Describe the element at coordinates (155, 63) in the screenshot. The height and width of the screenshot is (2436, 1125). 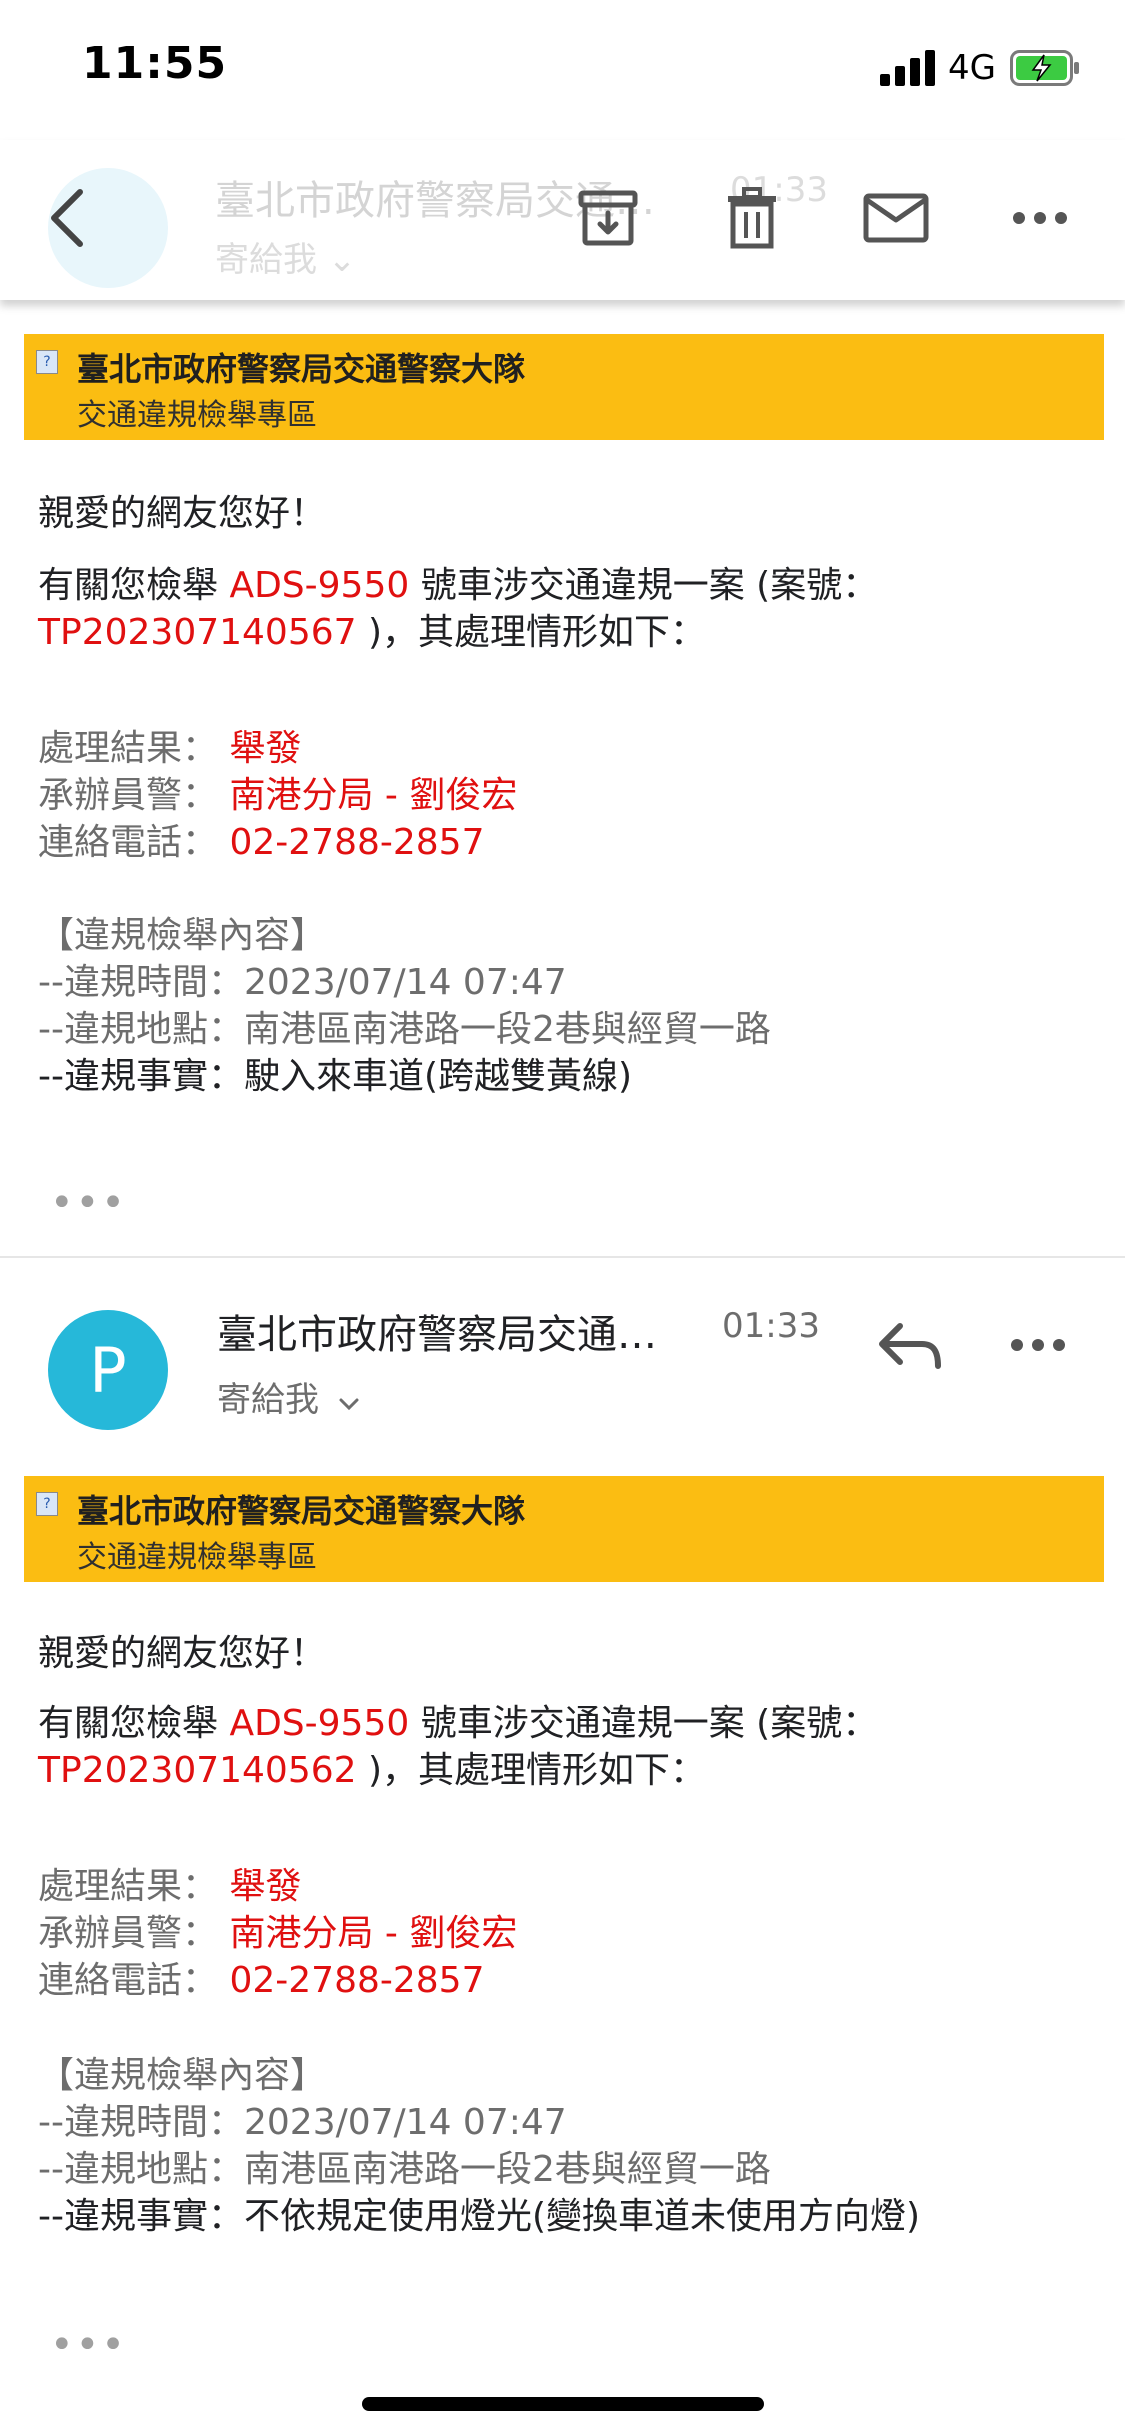
I see `status-time: 11:55` at that location.